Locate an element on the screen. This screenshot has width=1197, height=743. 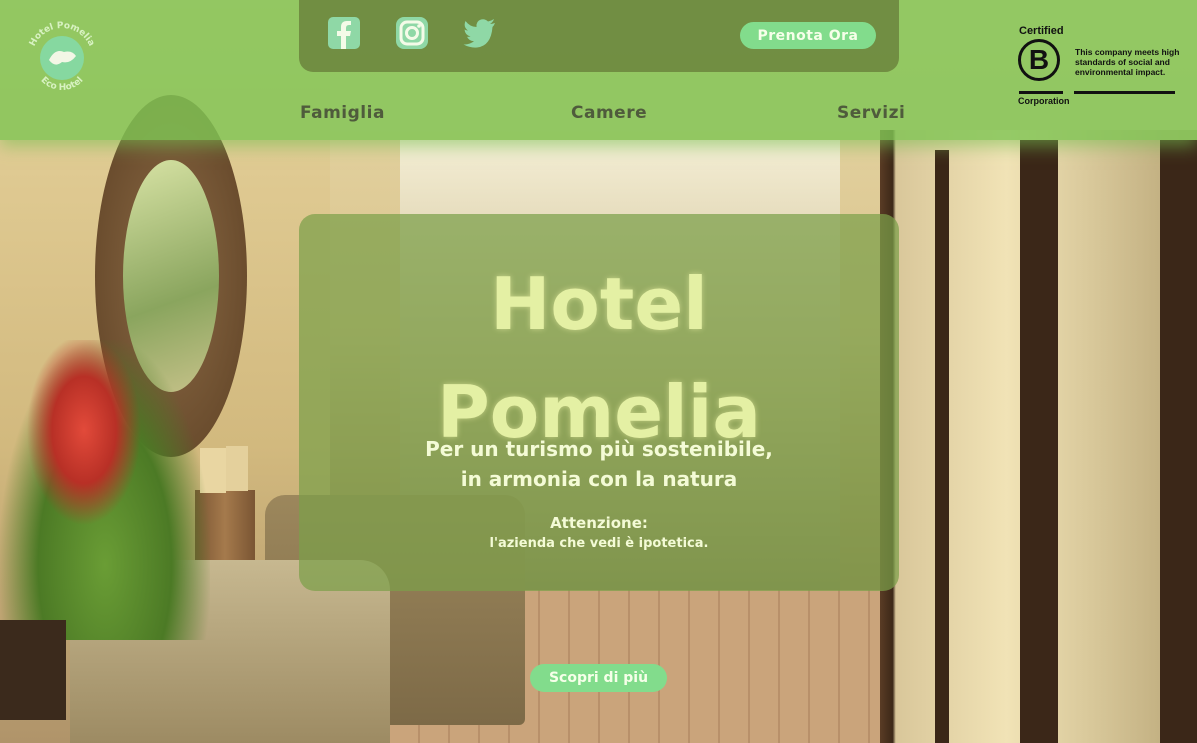
discover-more-button: Scopri di più is located at coordinates (598, 678).